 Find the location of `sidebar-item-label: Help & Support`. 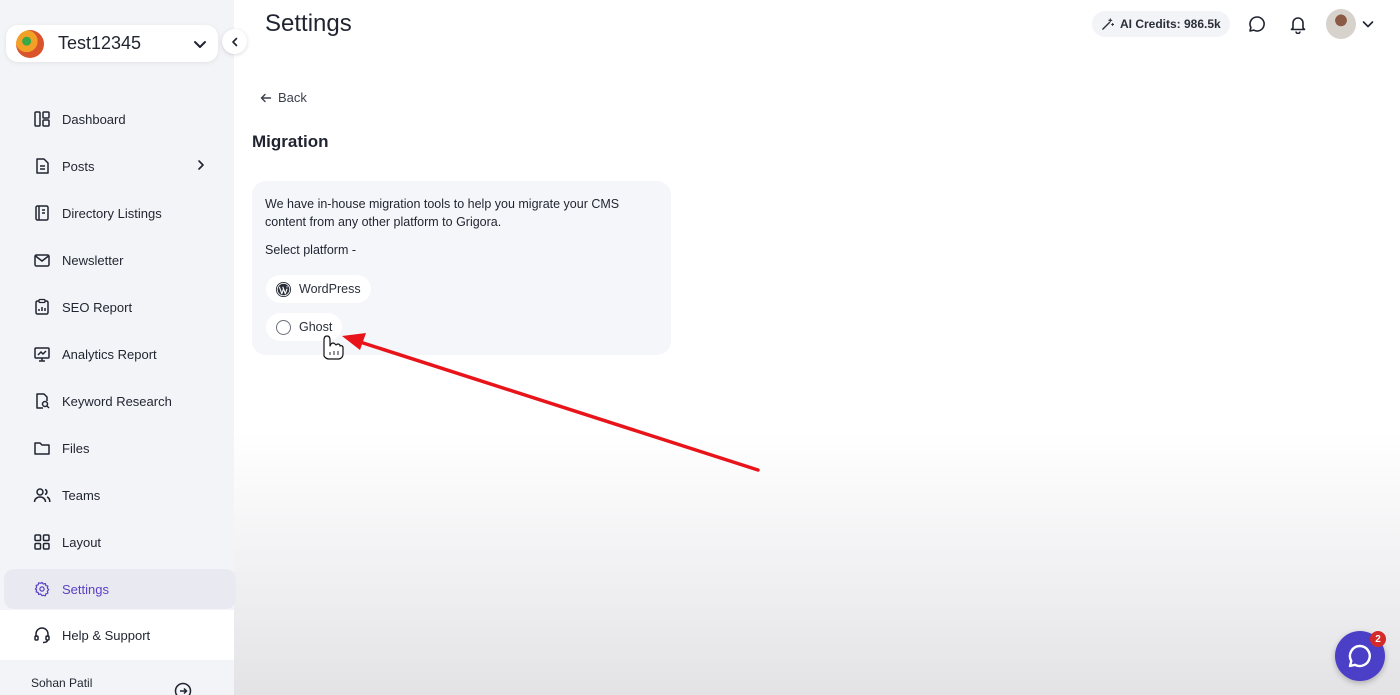

sidebar-item-label: Help & Support is located at coordinates (106, 635).